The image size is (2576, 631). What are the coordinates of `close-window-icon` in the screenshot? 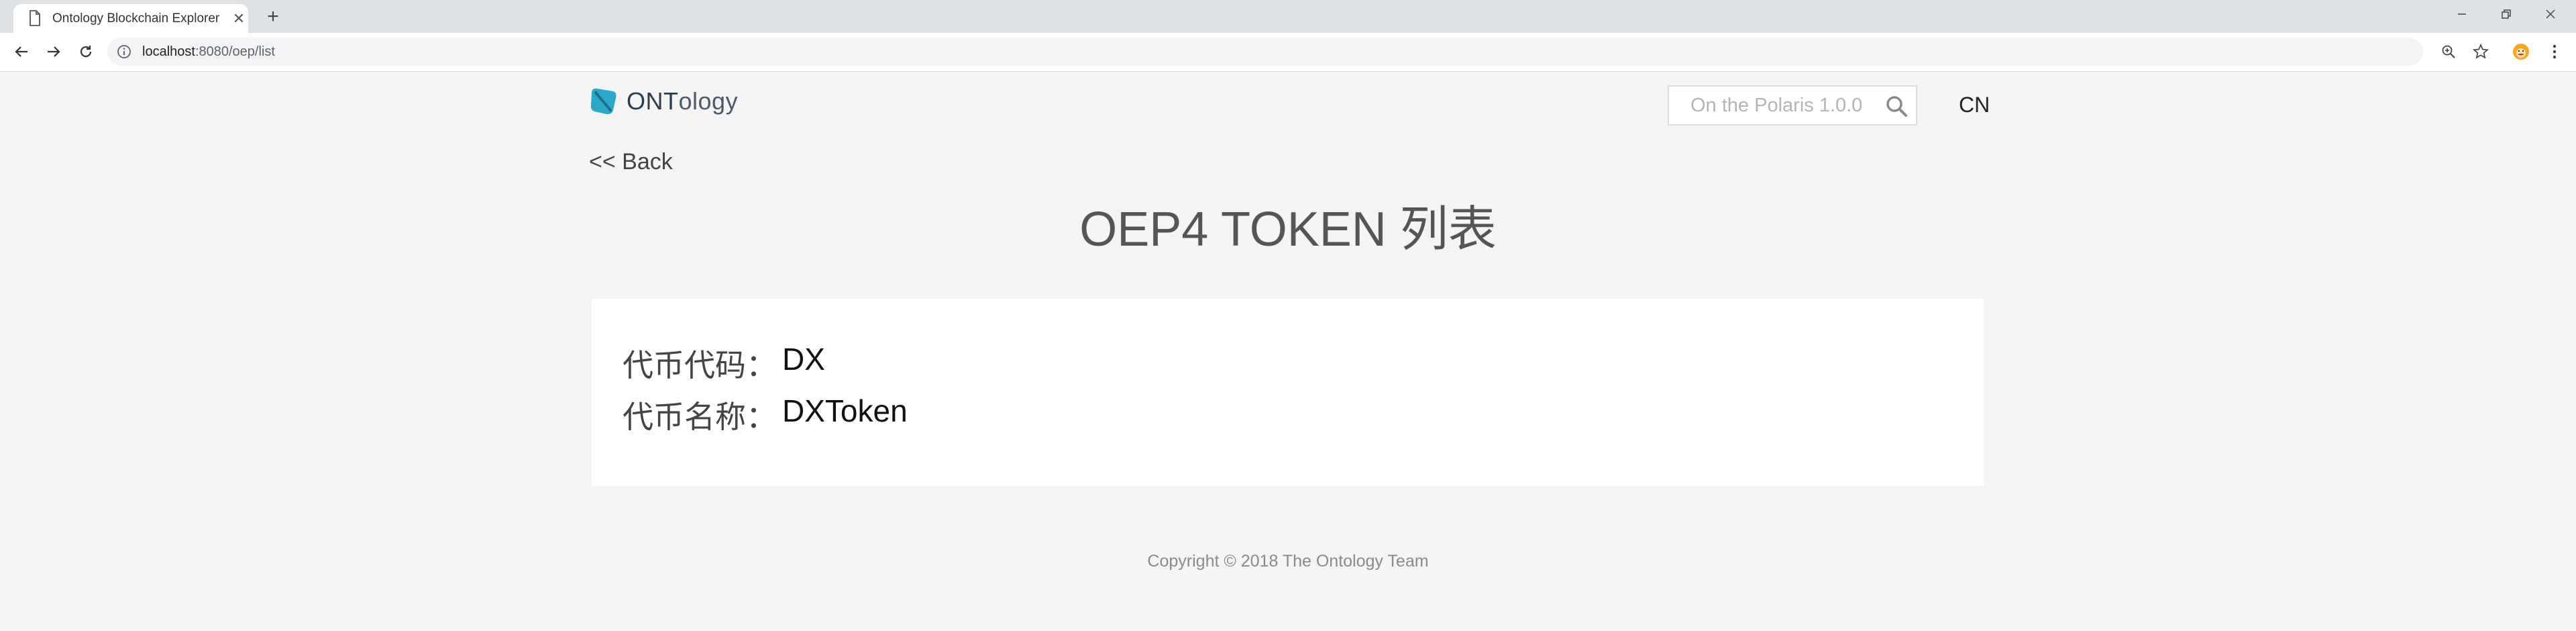 It's located at (2550, 14).